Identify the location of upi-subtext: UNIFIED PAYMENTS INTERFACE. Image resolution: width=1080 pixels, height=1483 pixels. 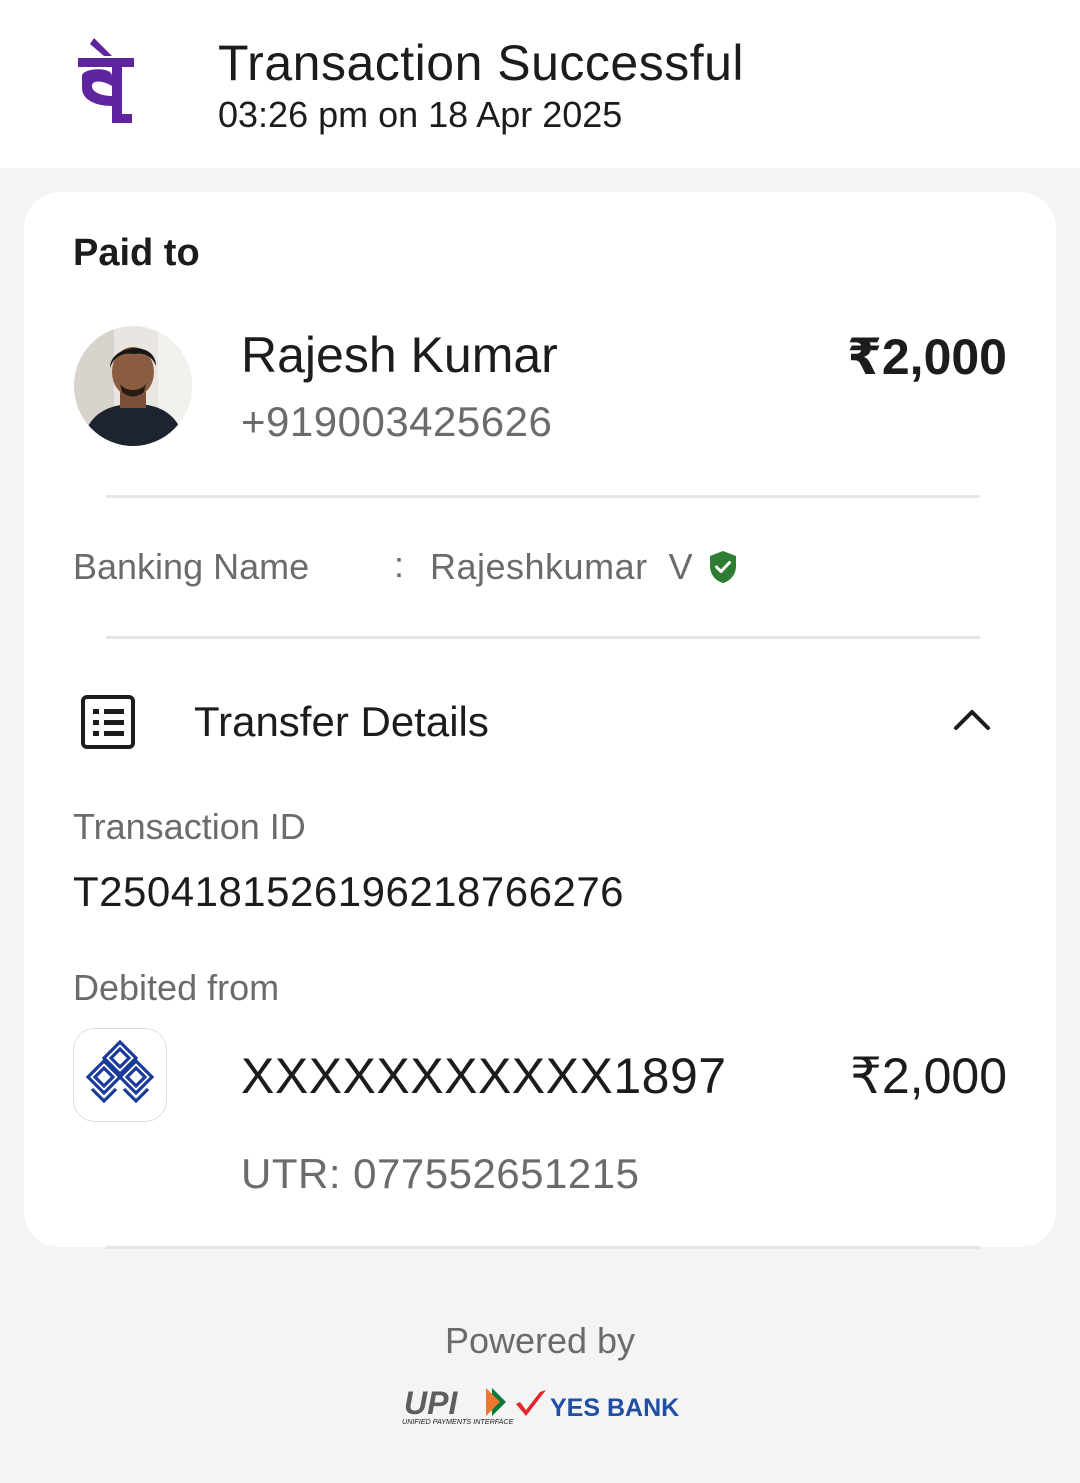
(458, 1421).